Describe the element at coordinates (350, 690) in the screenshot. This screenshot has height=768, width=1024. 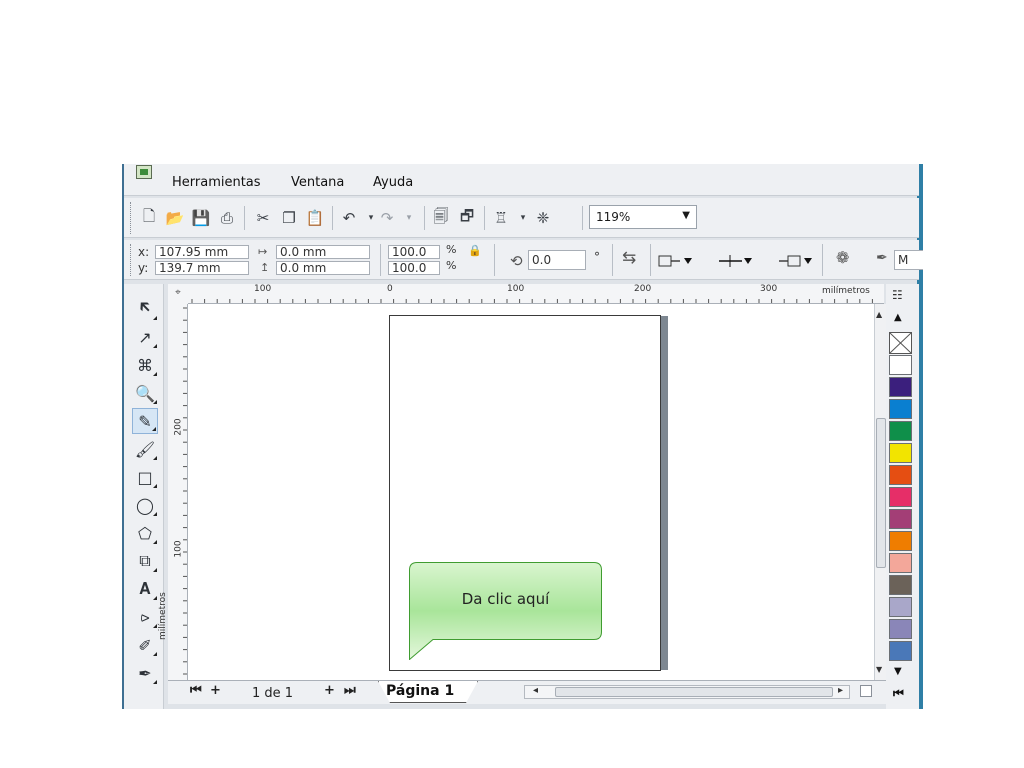
I see `last-page-icon: ⏭` at that location.